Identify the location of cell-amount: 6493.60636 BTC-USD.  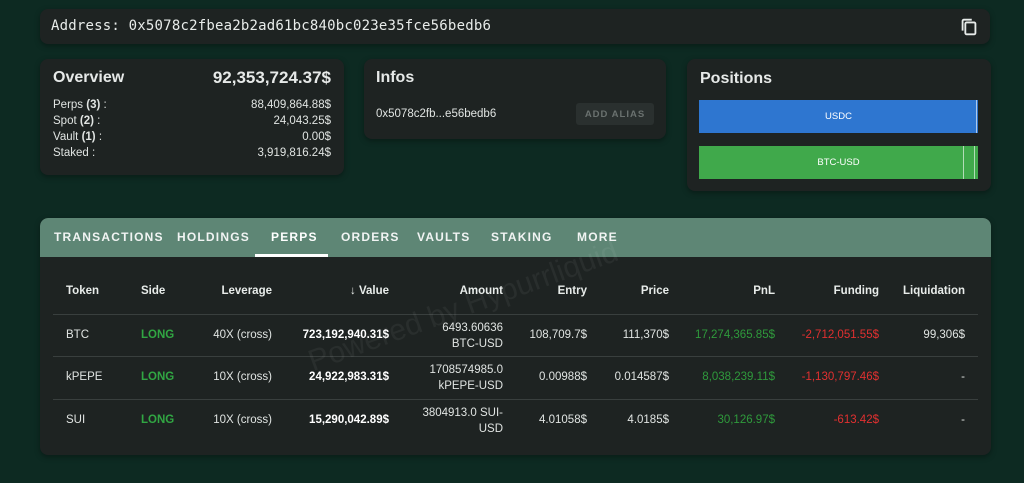
(472, 336).